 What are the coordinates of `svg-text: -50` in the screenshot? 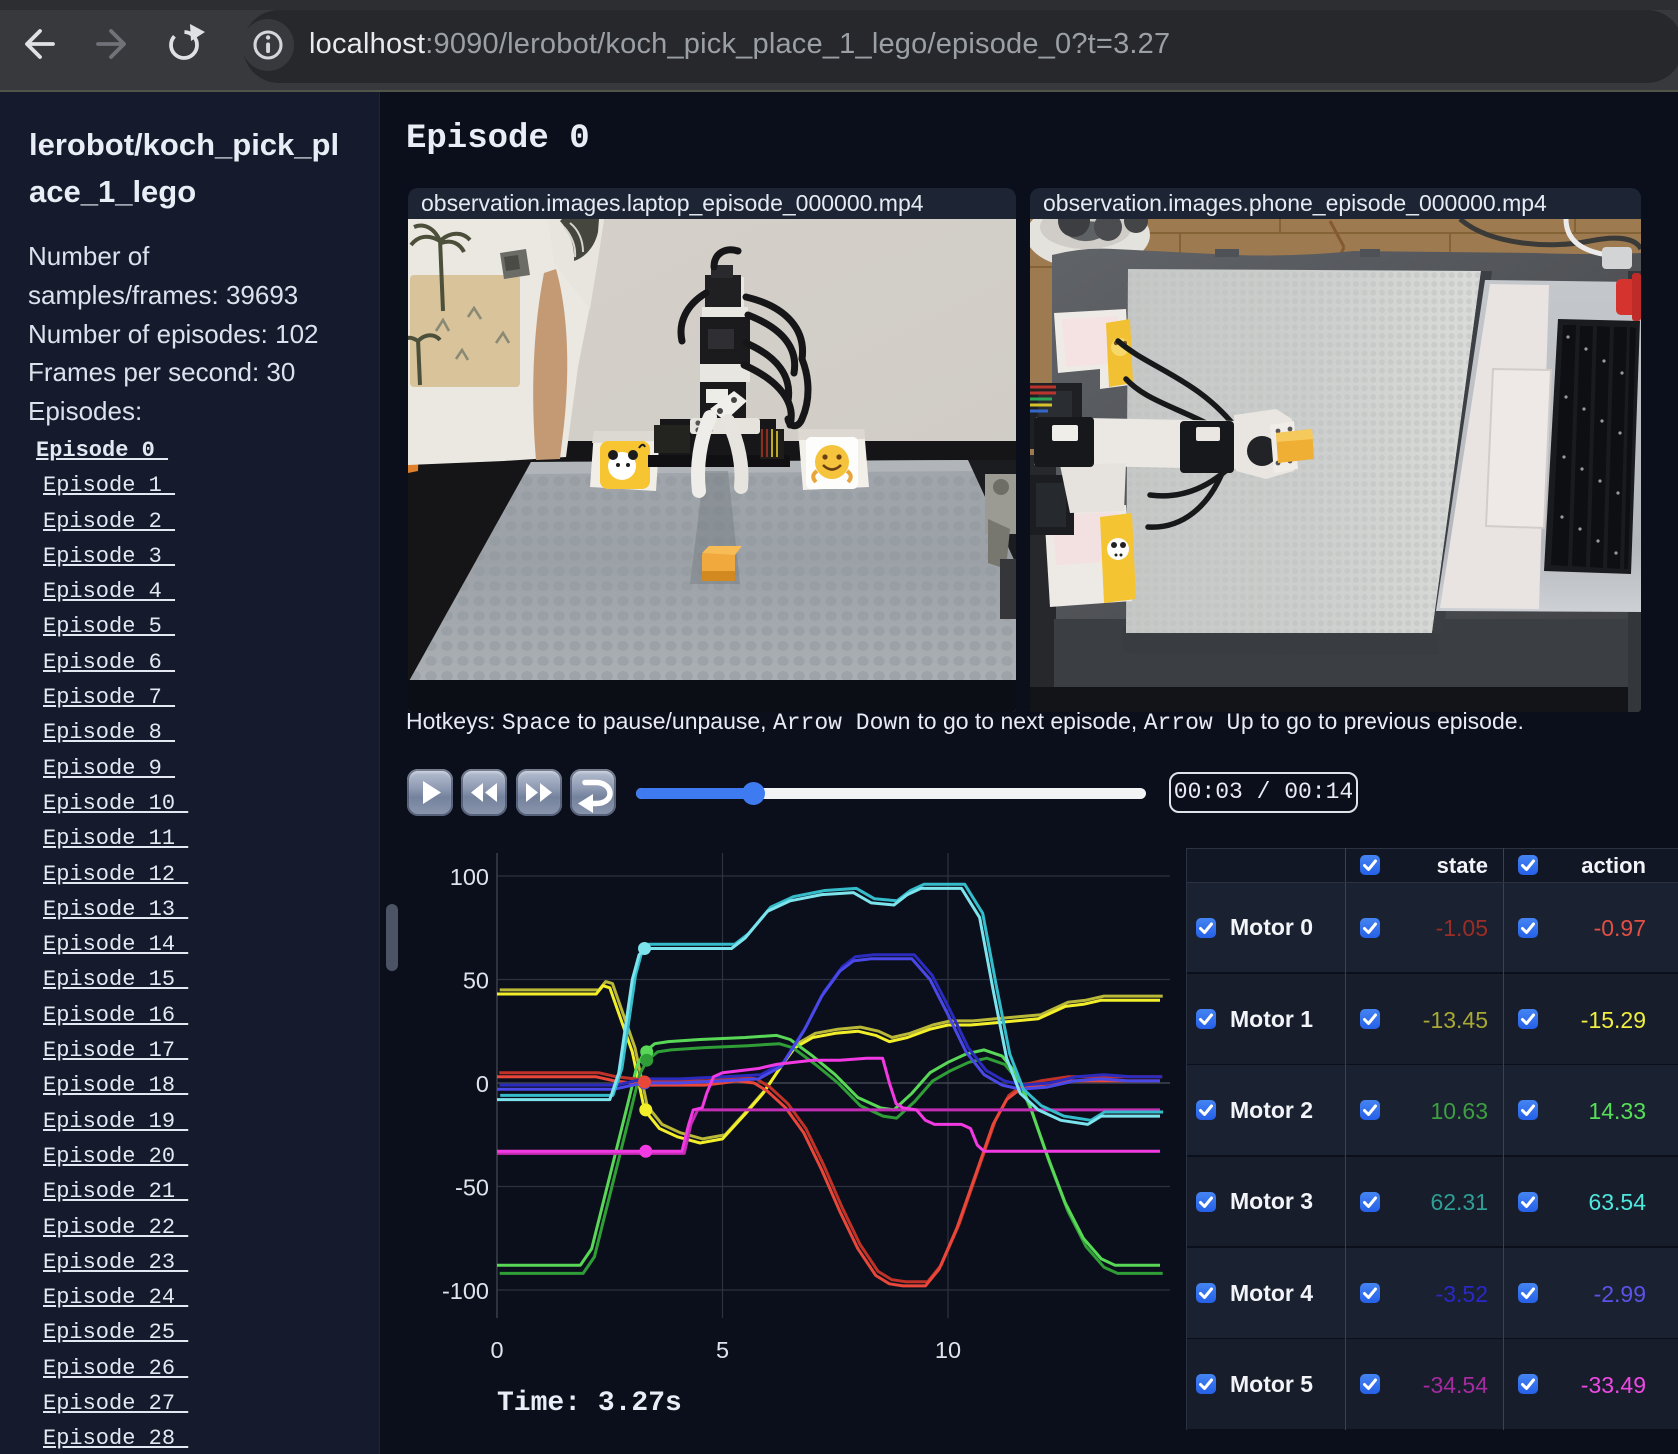 It's located at (472, 1188).